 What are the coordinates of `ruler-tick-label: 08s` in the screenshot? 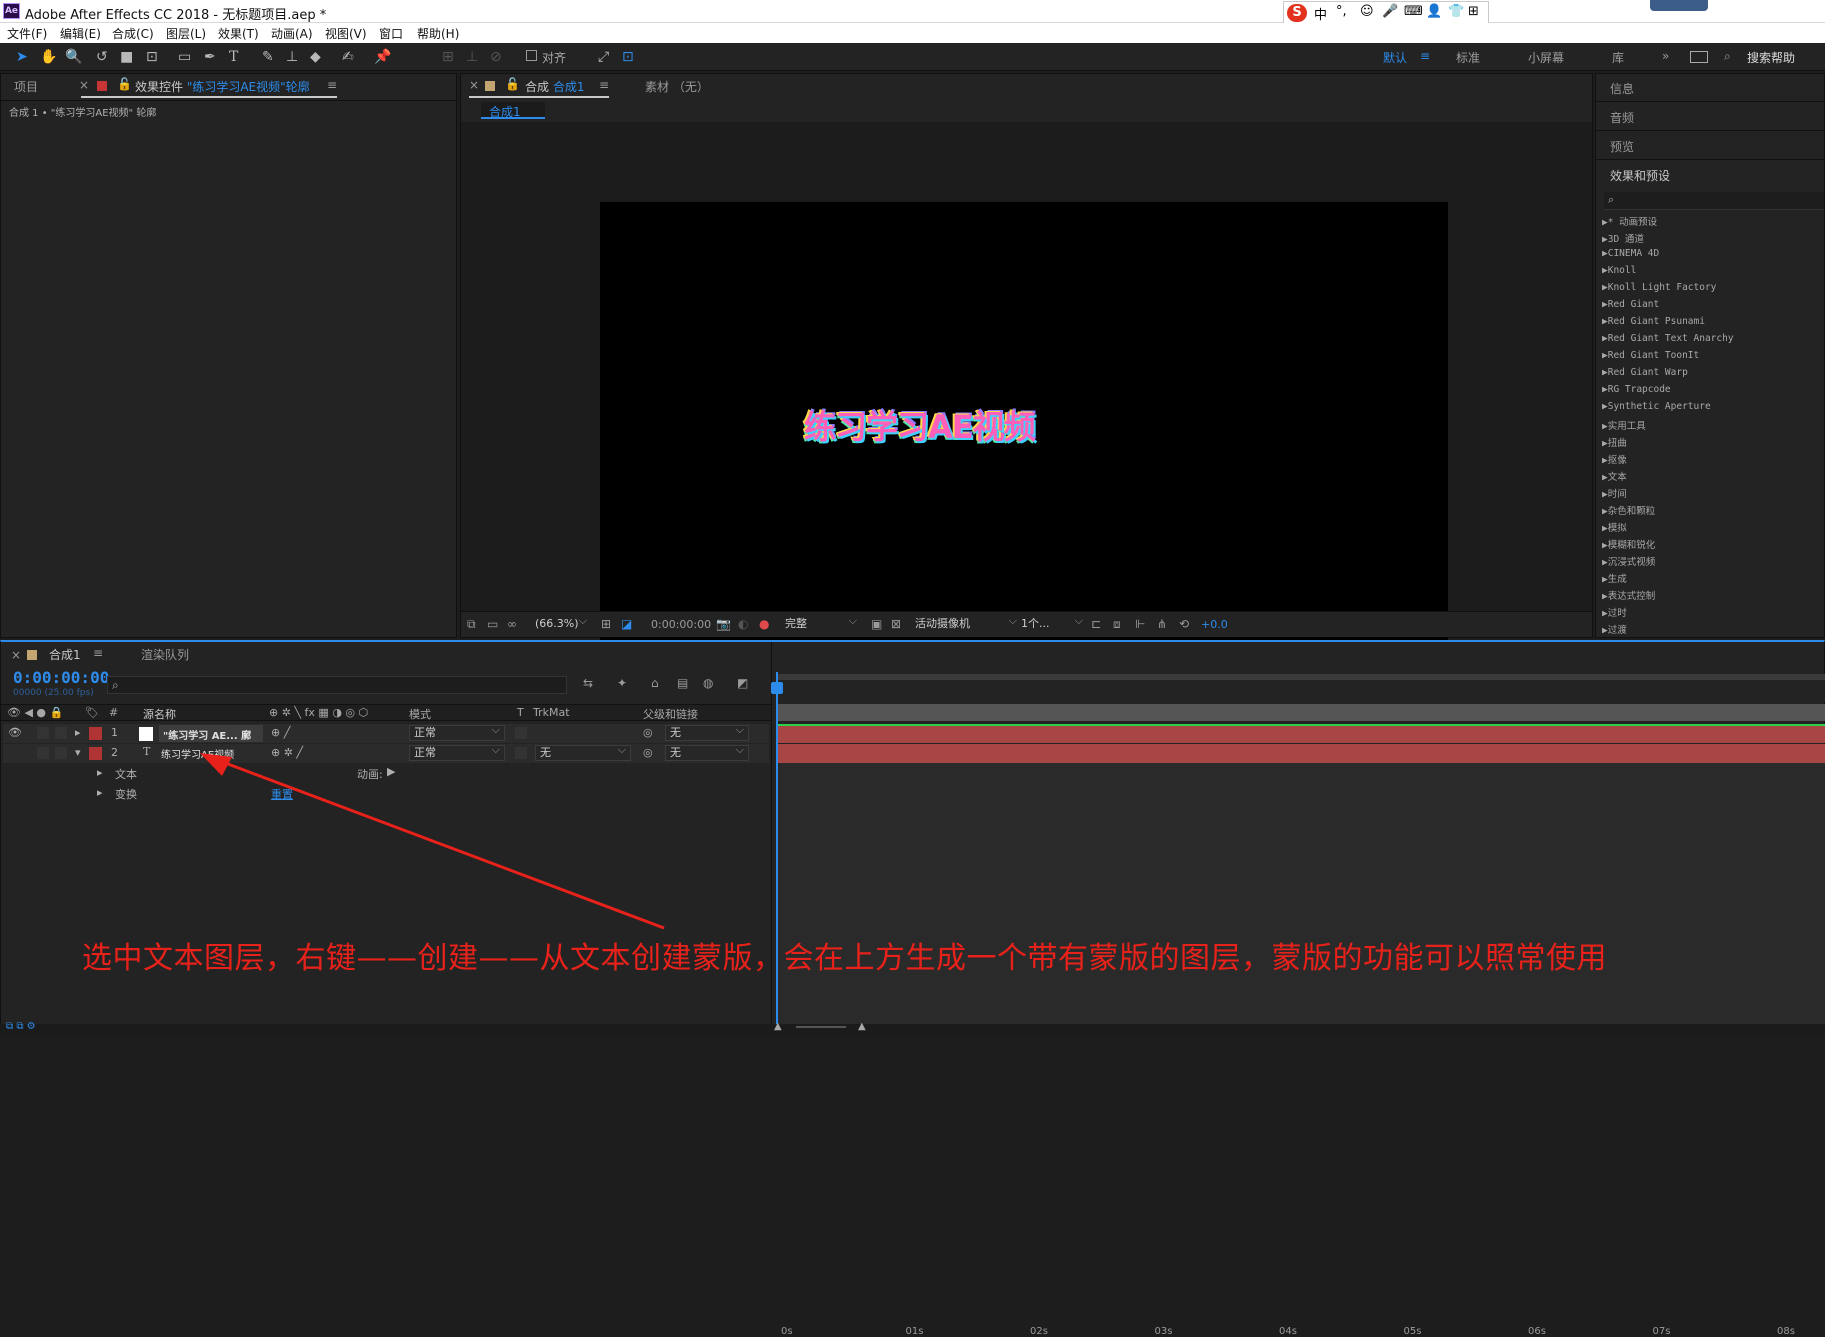 It's located at (1786, 1331).